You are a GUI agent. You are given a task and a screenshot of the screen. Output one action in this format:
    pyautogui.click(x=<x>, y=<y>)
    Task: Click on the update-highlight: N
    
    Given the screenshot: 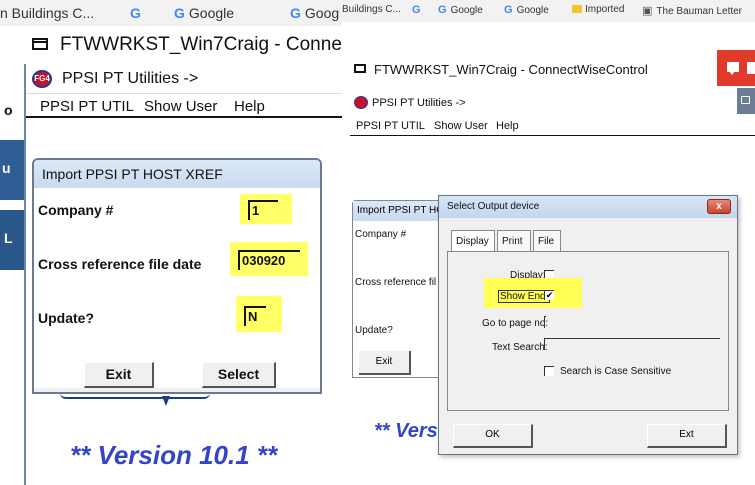 What is the action you would take?
    pyautogui.click(x=259, y=314)
    